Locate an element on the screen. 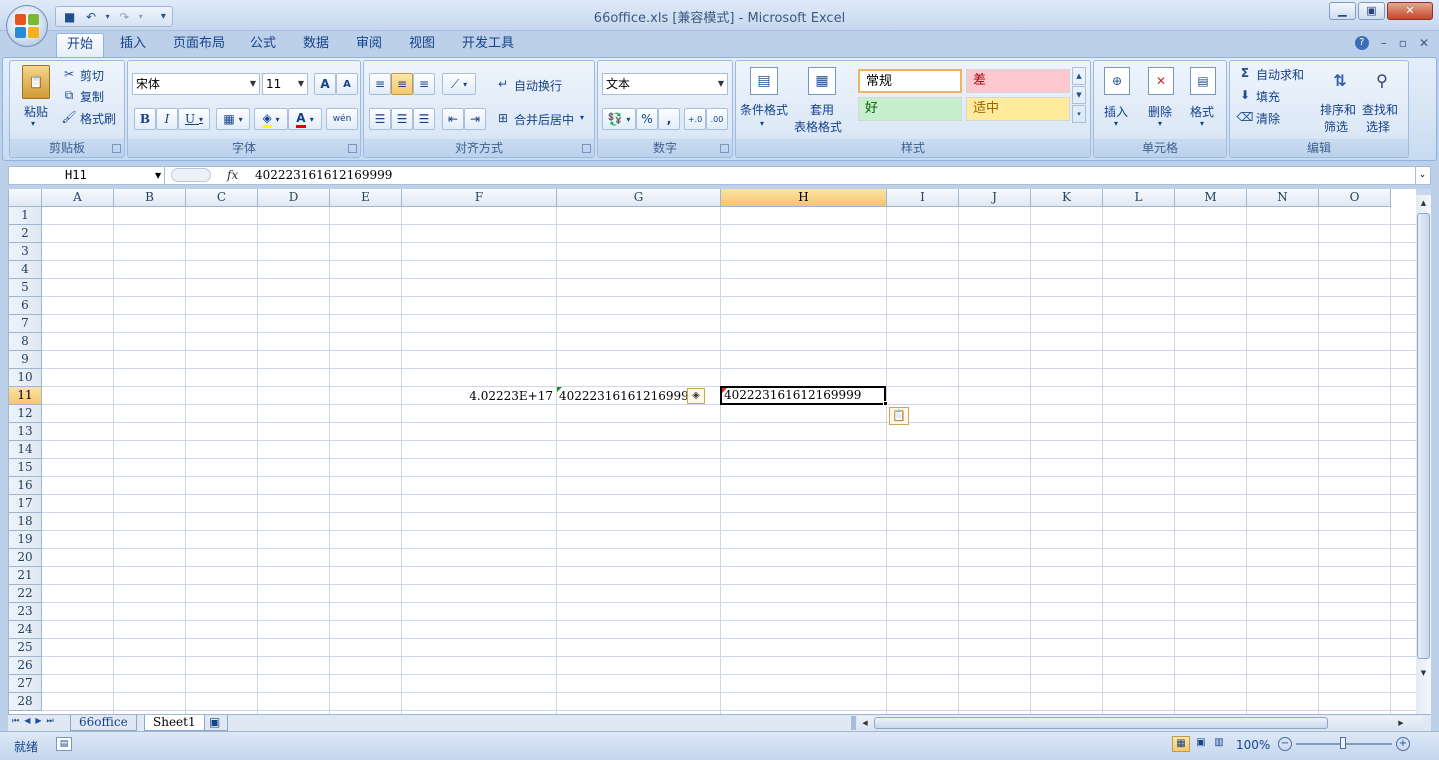  merge-center-icon: ⊞ is located at coordinates (503, 118).